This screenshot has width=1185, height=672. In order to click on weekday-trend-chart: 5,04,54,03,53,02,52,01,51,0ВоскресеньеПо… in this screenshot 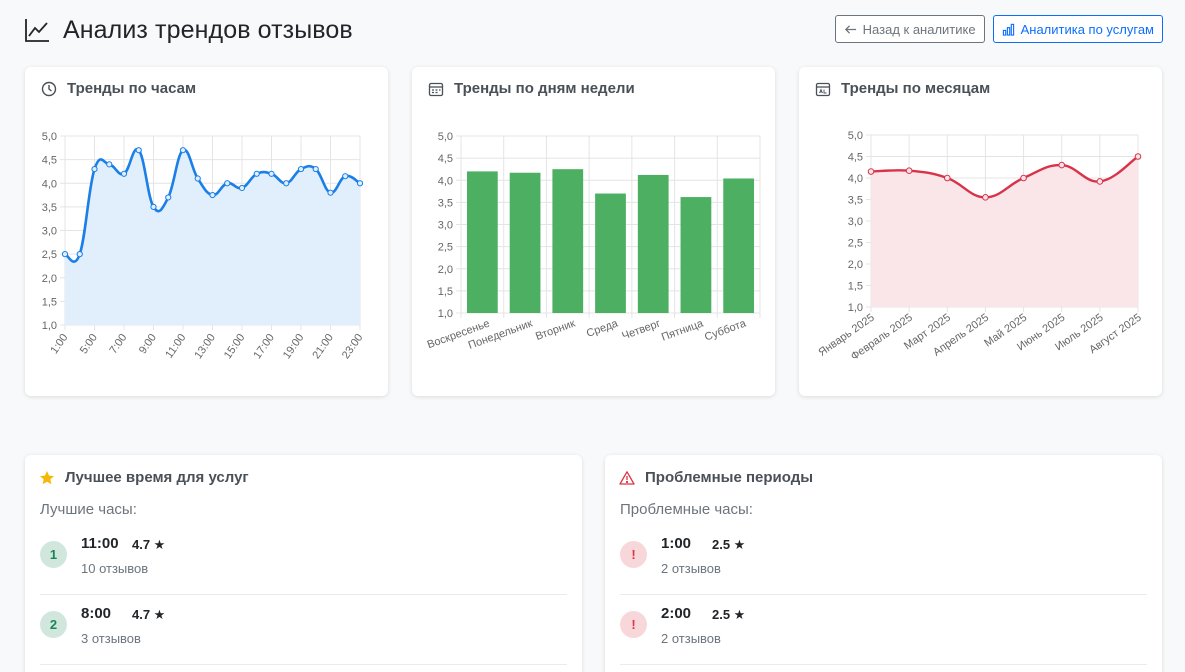, I will do `click(593, 241)`.